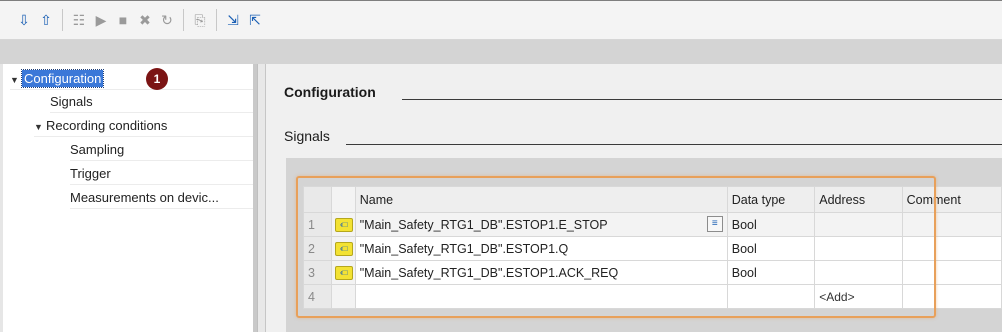 This screenshot has height=332, width=1002. Describe the element at coordinates (541, 199) in the screenshot. I see `column-header-name: Name` at that location.